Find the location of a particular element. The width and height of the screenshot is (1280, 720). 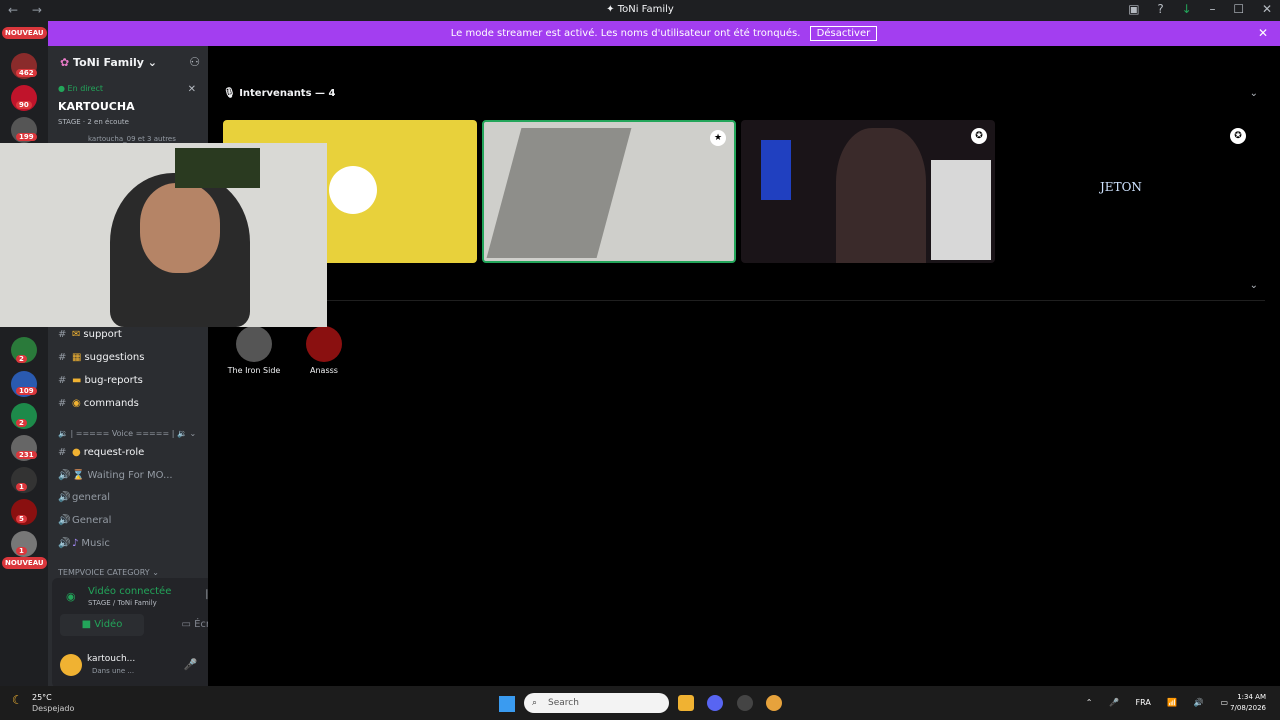

weather-widget: ☾ 25°C Despejado is located at coordinates (43, 703).